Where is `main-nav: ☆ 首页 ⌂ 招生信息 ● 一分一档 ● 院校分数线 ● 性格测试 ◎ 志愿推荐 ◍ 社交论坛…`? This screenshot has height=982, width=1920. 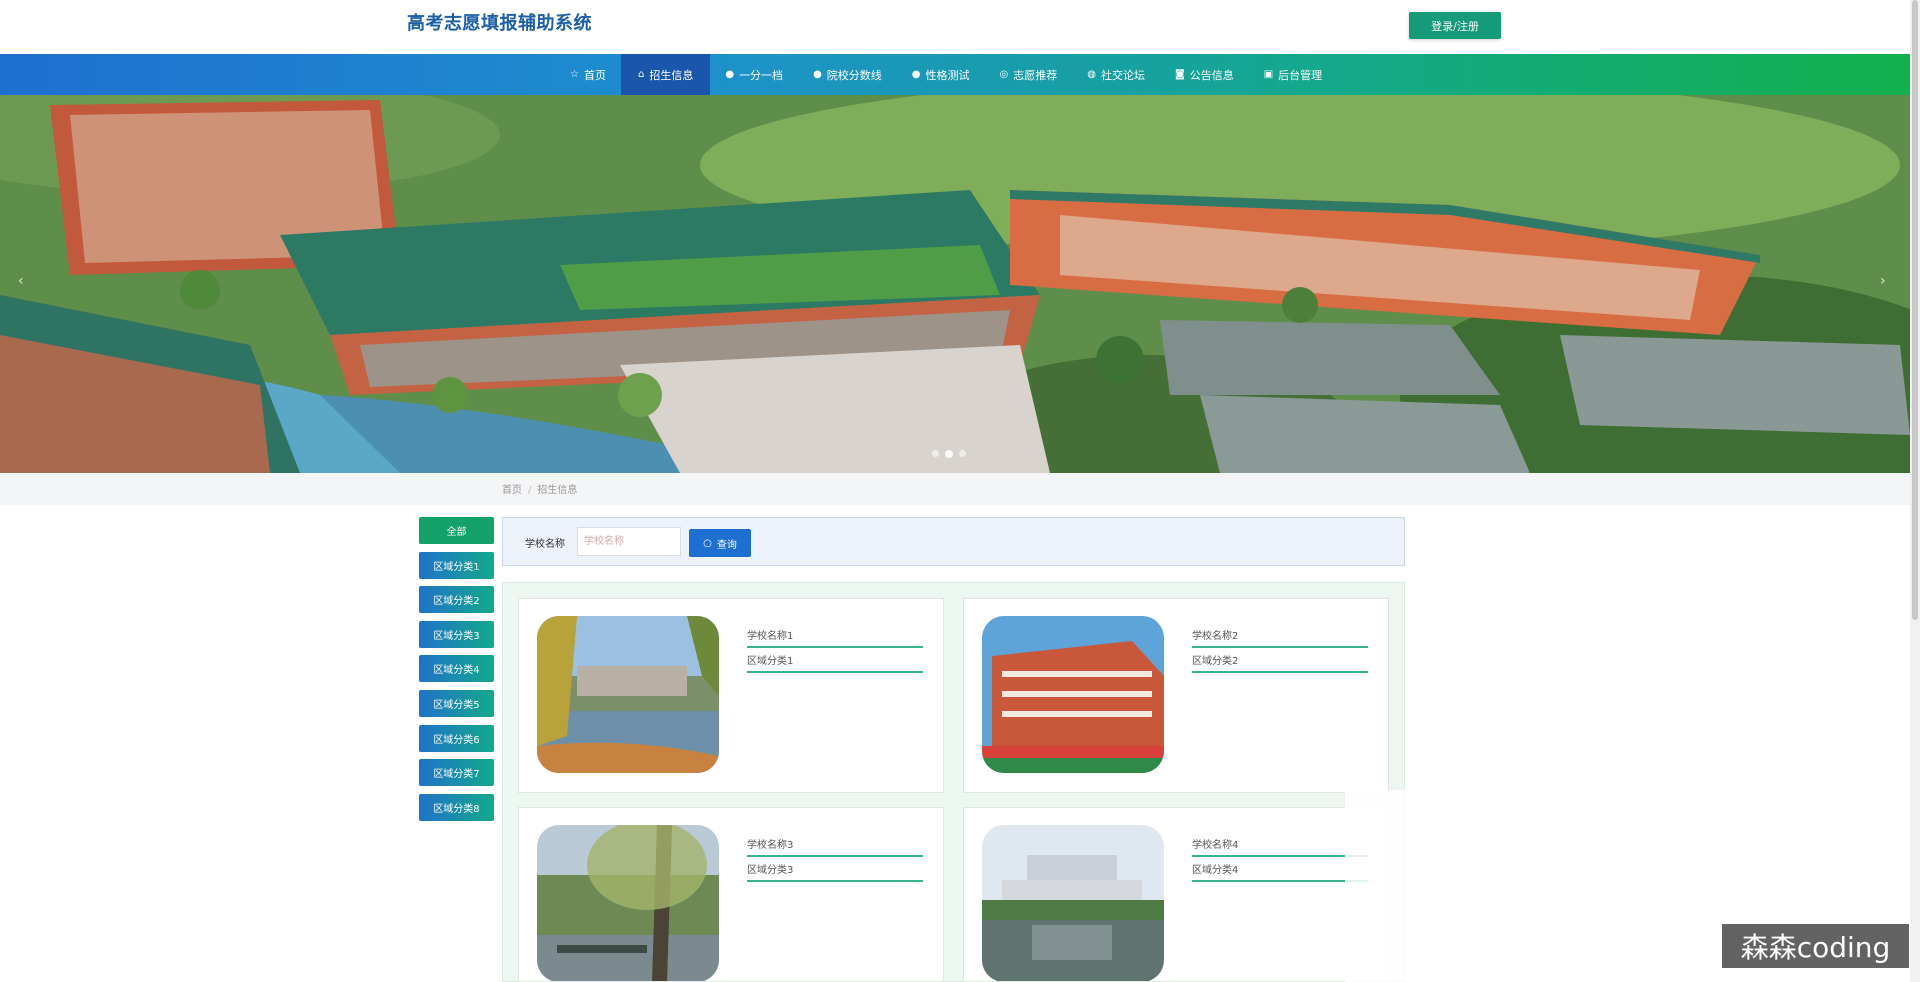
main-nav: ☆ 首页 ⌂ 招生信息 ● 一分一档 ● 院校分数线 ● 性格测试 ◎ 志愿推荐 ◍ 社交论坛… is located at coordinates (955, 74).